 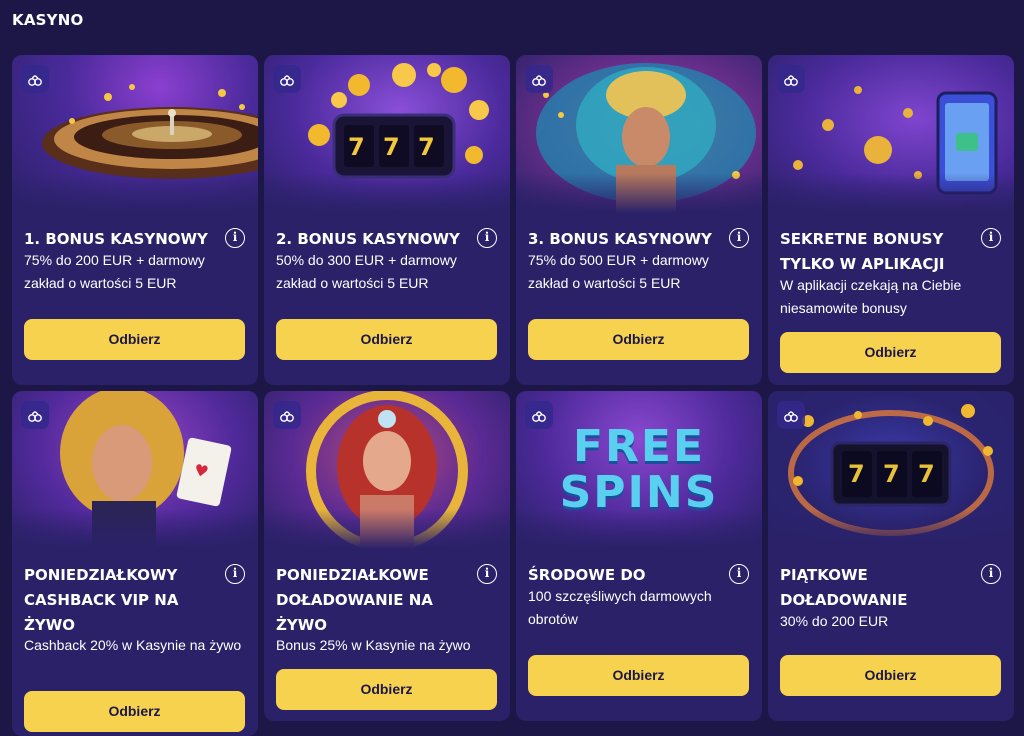 What do you see at coordinates (844, 587) in the screenshot?
I see `card-title: PIĄTKOWE DOŁADOWANIE` at bounding box center [844, 587].